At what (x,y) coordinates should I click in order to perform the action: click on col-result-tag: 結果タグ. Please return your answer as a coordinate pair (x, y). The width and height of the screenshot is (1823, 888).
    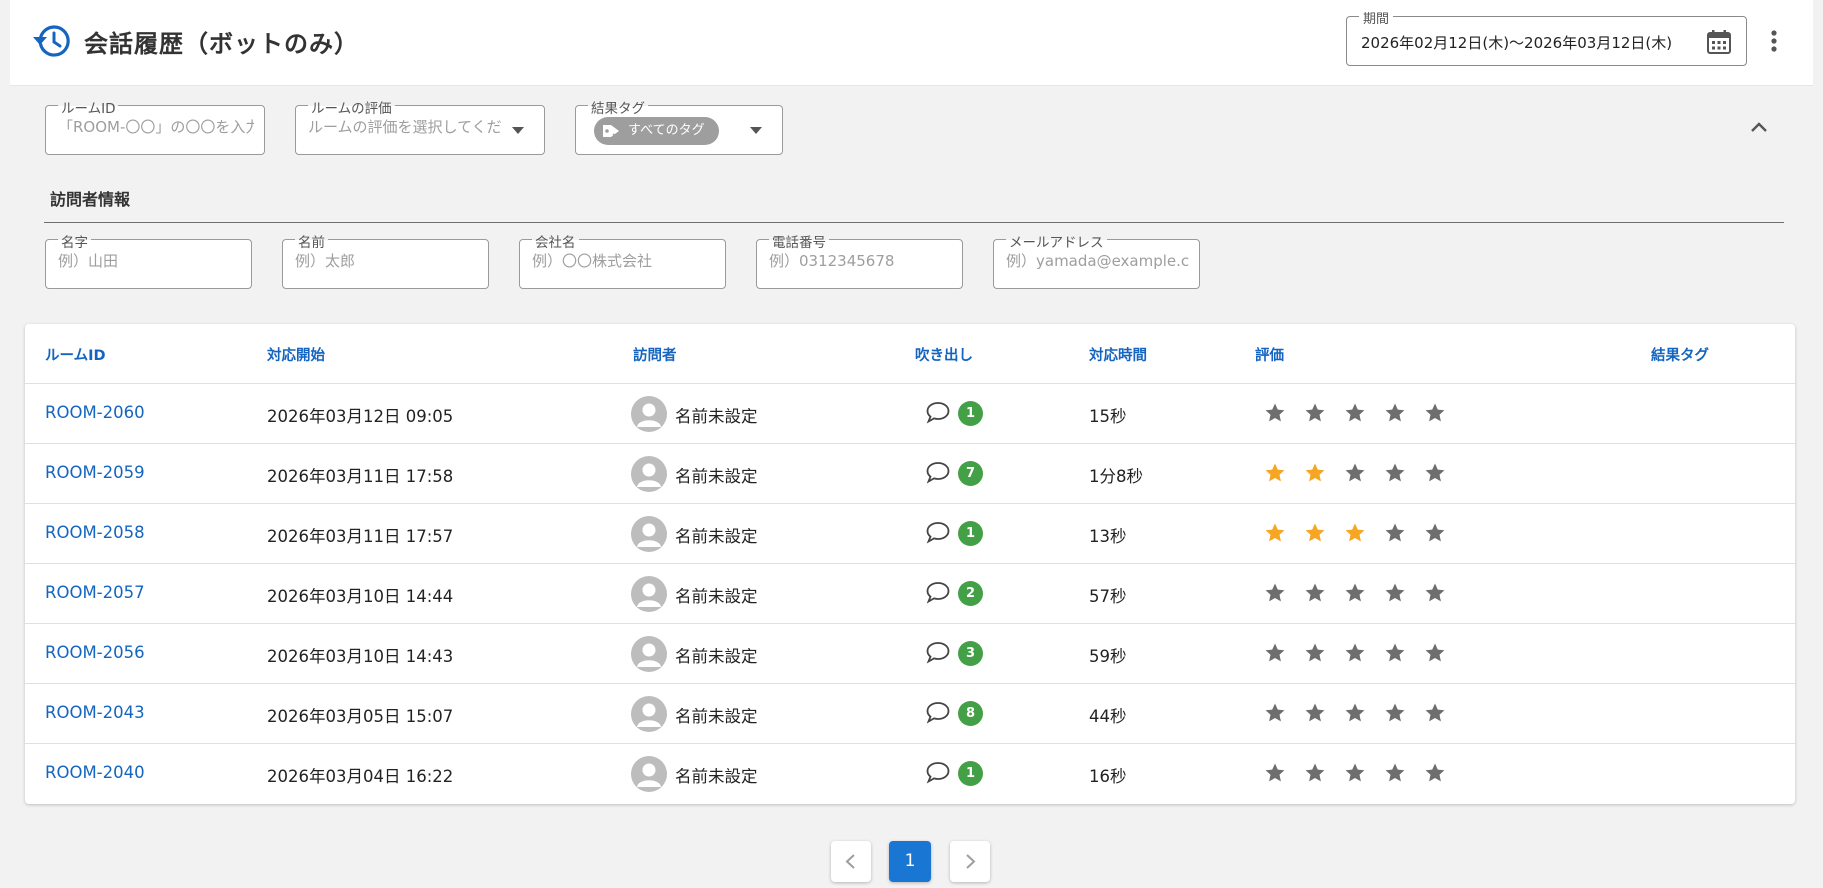
    Looking at the image, I should click on (1680, 354).